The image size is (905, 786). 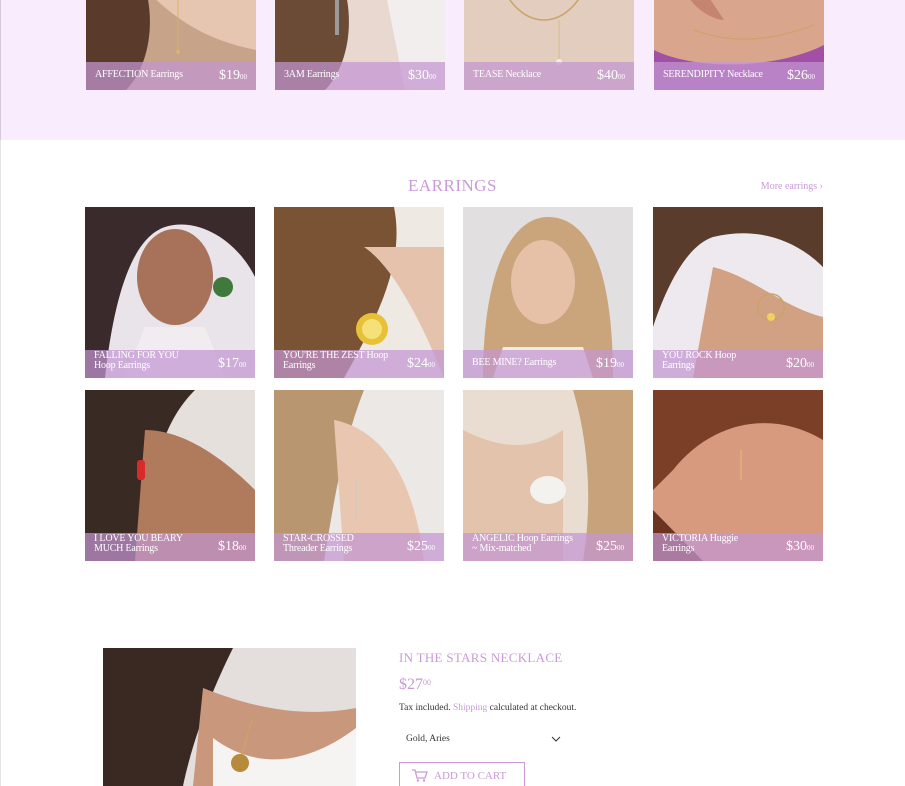 I want to click on product-name: AFFECTION Earrings, so click(x=139, y=74).